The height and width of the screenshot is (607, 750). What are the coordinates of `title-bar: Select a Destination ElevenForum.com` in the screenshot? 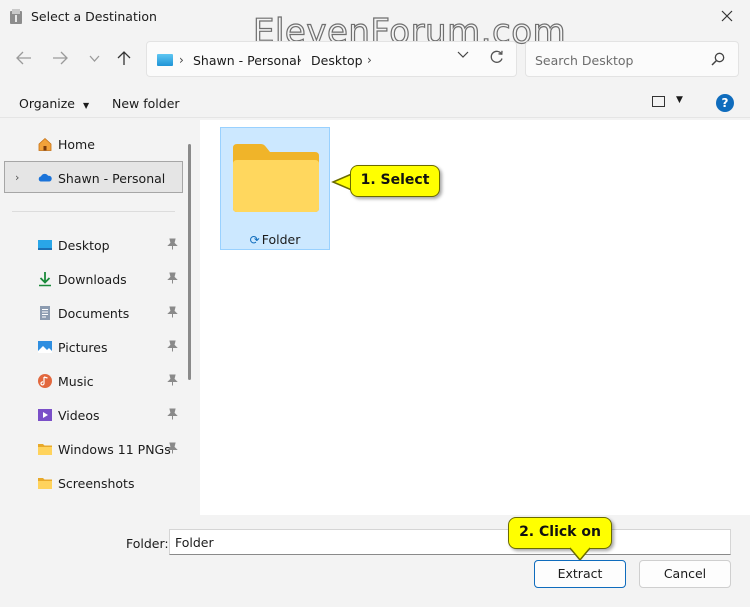 It's located at (375, 26).